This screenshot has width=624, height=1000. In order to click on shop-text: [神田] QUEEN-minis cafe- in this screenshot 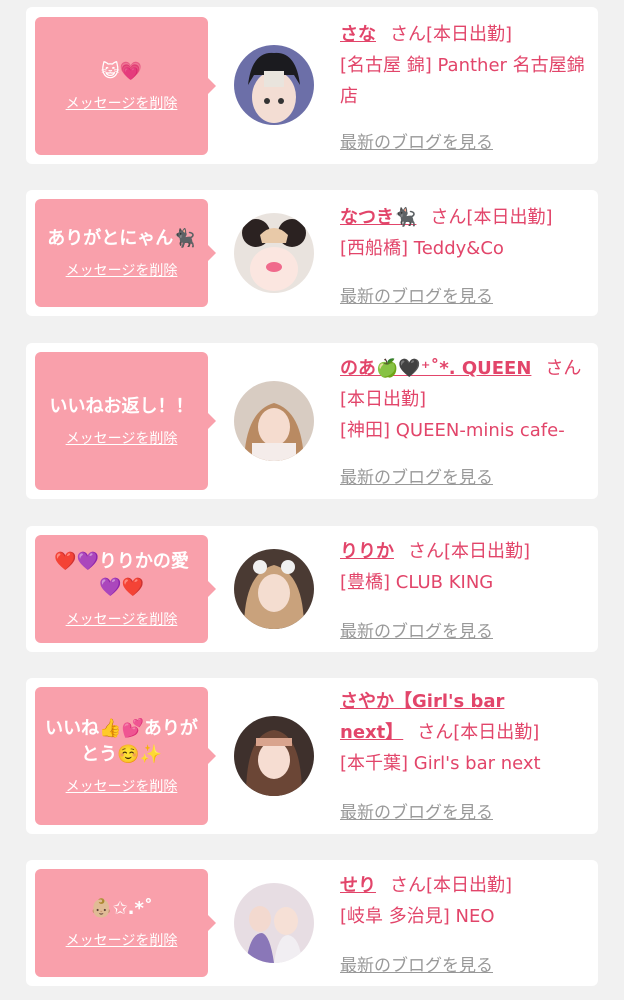, I will do `click(452, 430)`.